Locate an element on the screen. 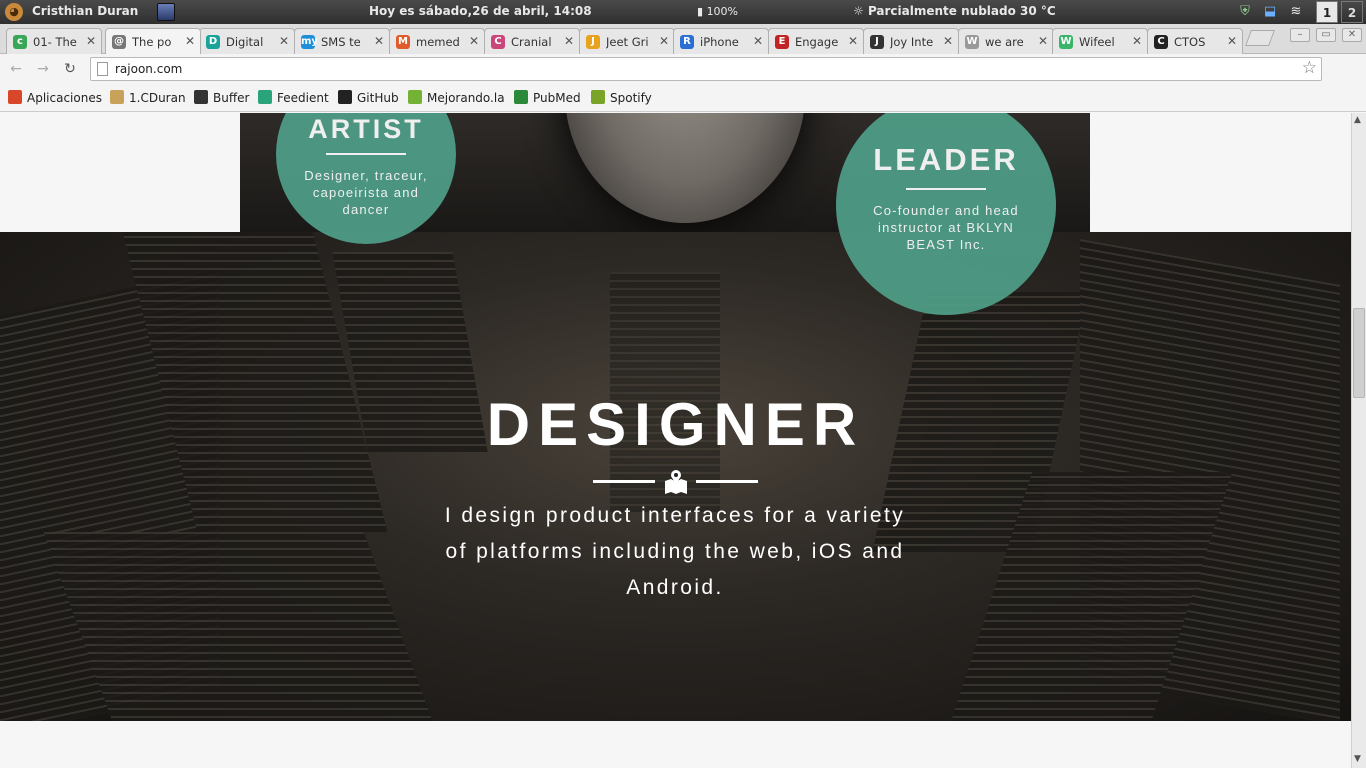 The image size is (1366, 768). battery-indicator: ▮ 100% is located at coordinates (717, 11).